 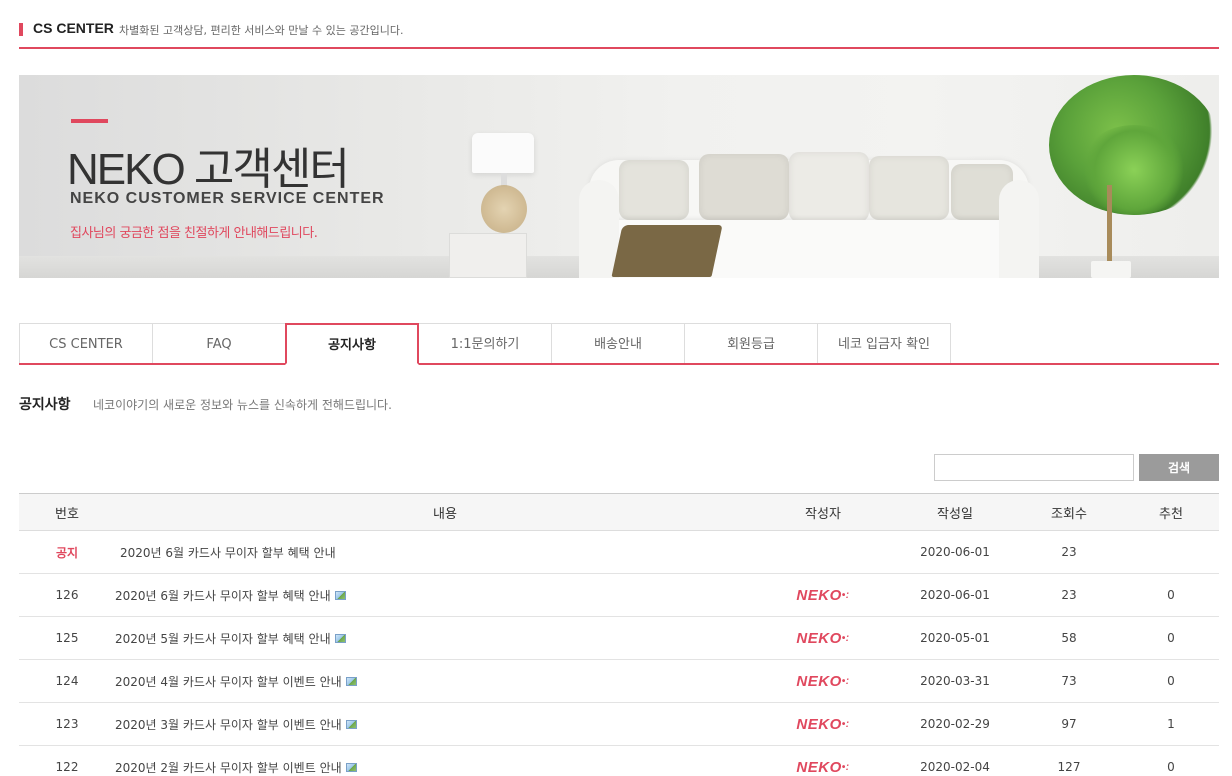 What do you see at coordinates (45, 405) in the screenshot?
I see `section-title: 공지사항` at bounding box center [45, 405].